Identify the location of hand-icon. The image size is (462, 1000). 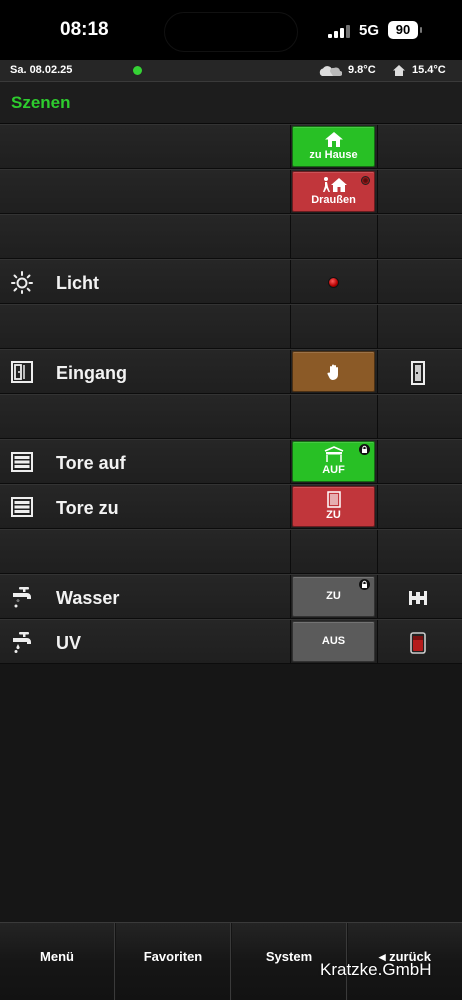
(332, 372).